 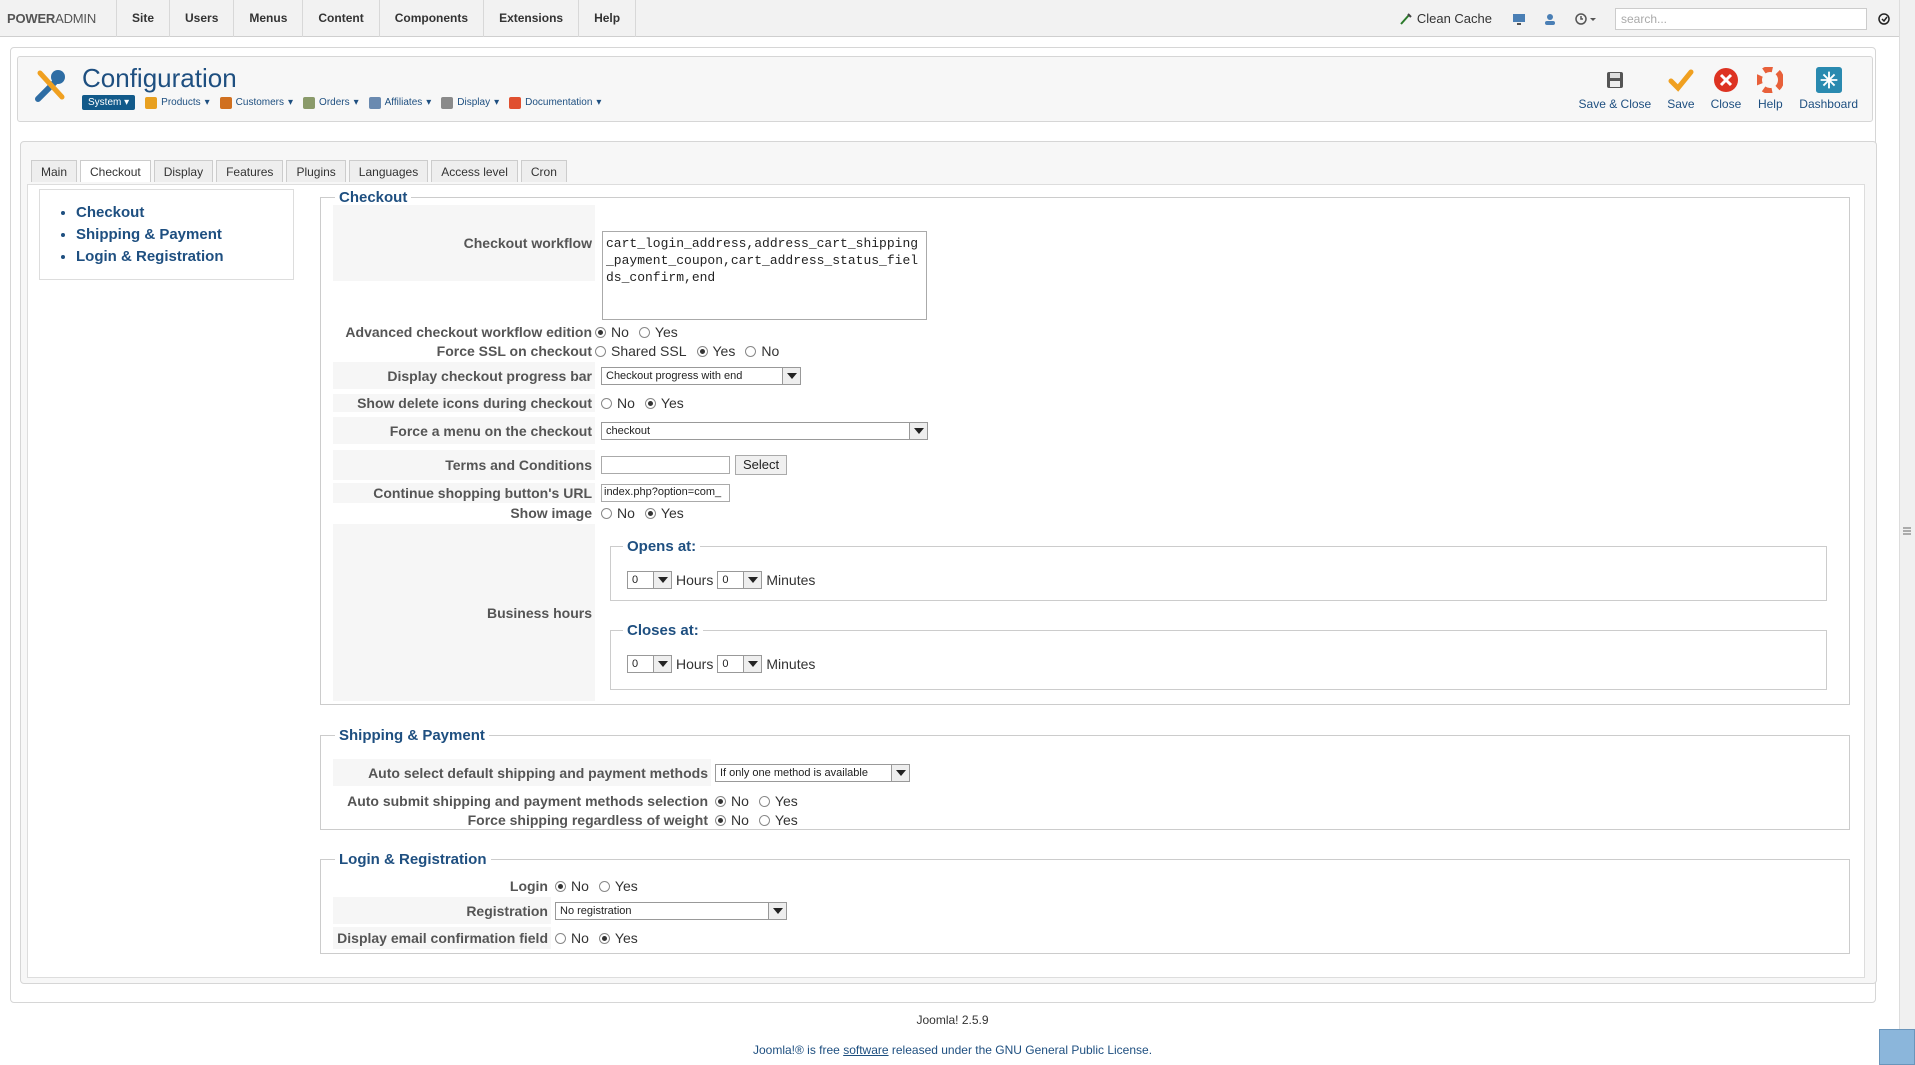 I want to click on help-button: Help, so click(x=1770, y=85).